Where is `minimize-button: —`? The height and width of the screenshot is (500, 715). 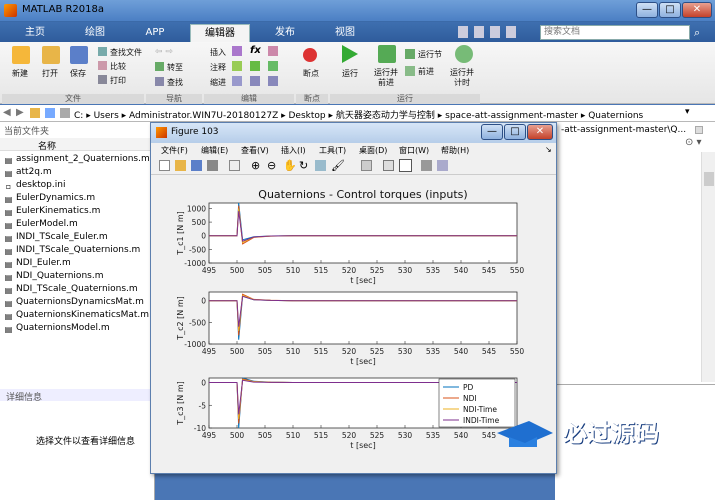
minimize-button: — is located at coordinates (647, 10).